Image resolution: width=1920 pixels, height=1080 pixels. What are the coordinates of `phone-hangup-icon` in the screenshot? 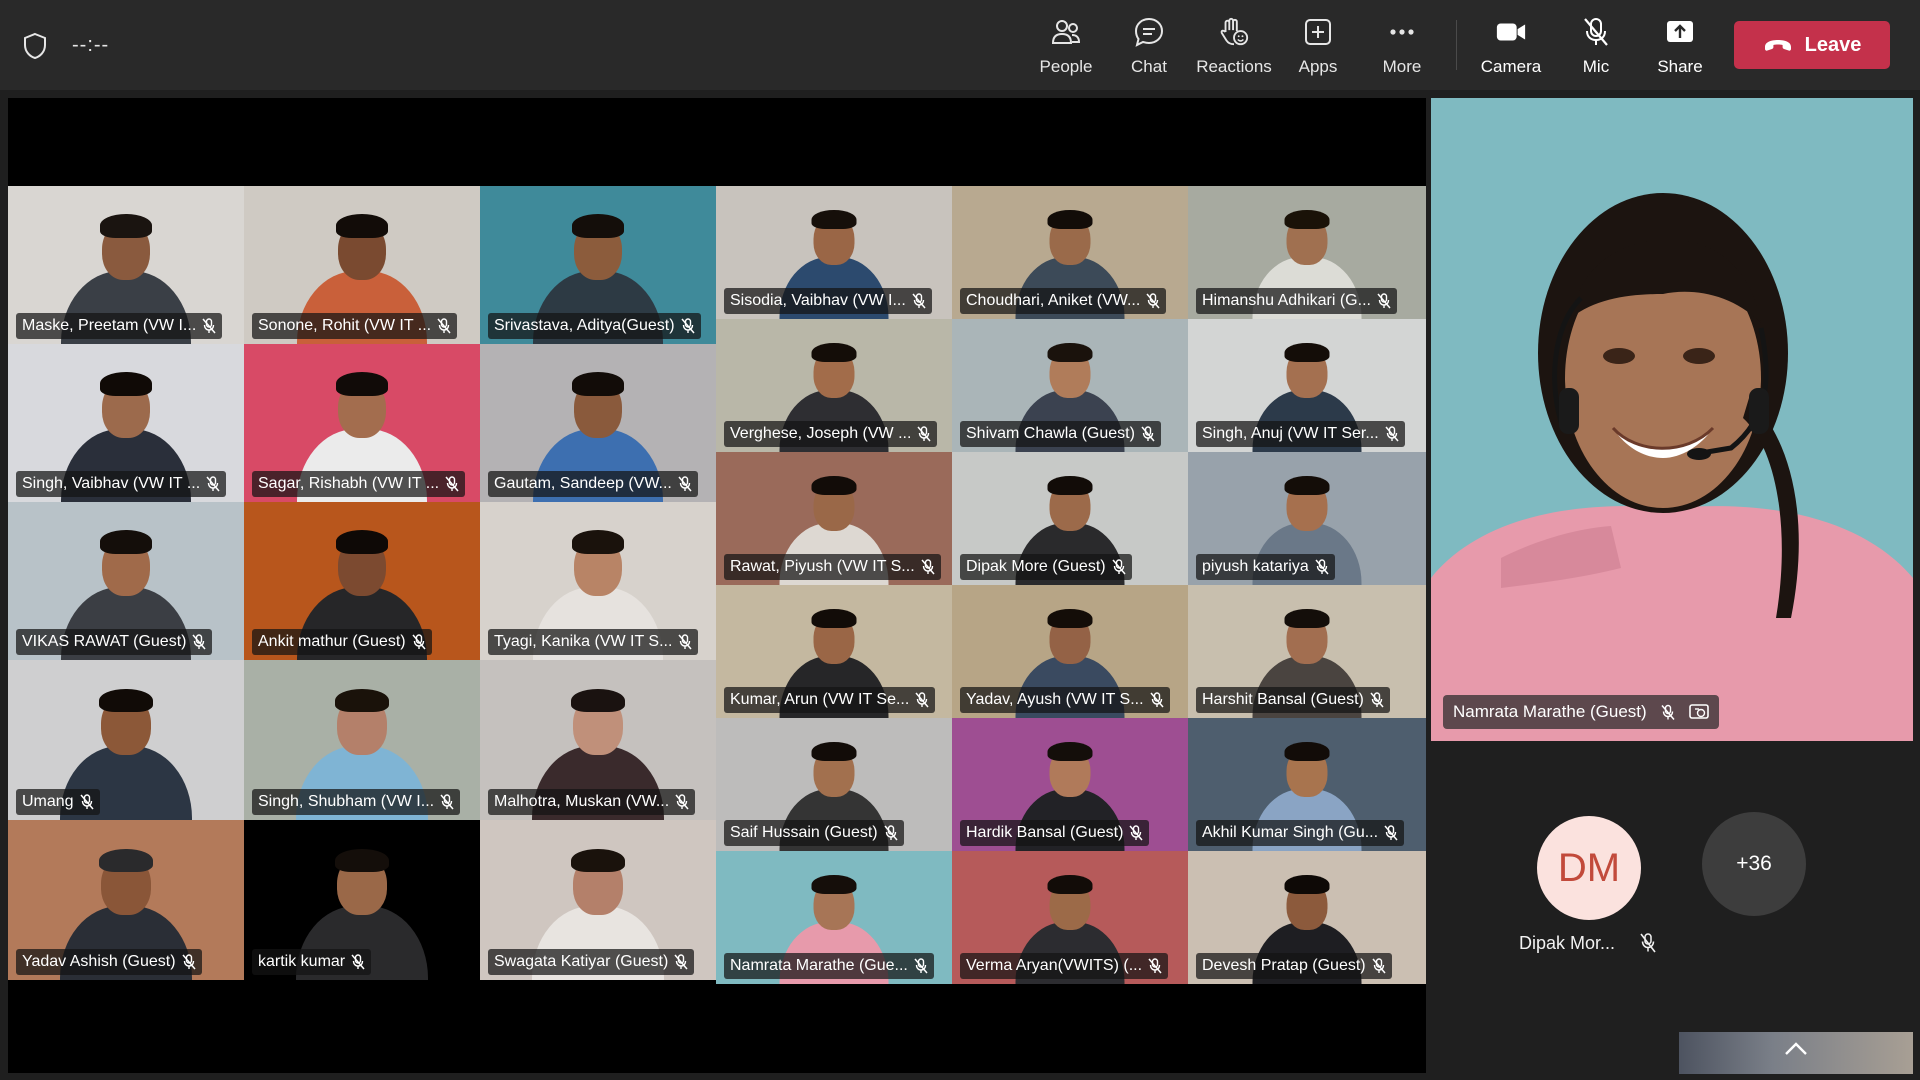 It's located at (1777, 45).